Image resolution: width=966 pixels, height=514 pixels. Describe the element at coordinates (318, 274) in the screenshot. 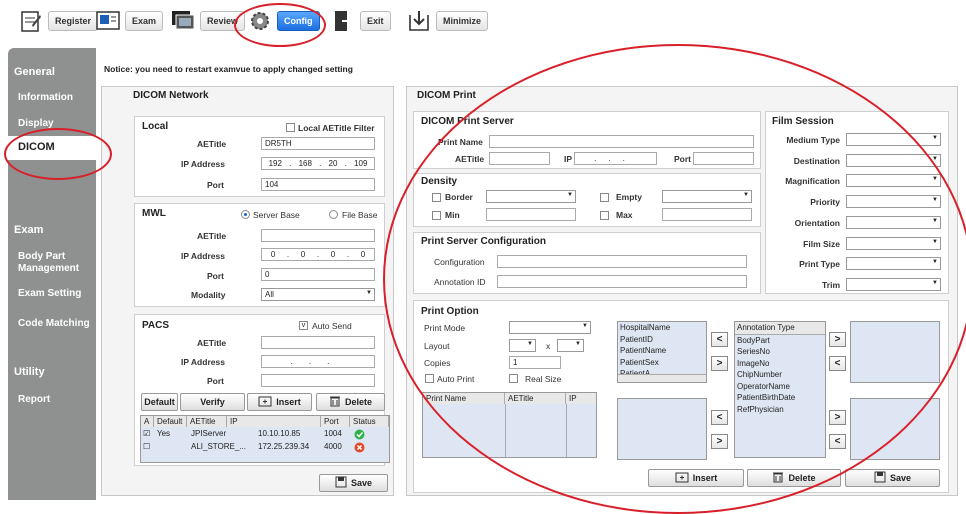

I see `mwl-port-input: 0` at that location.